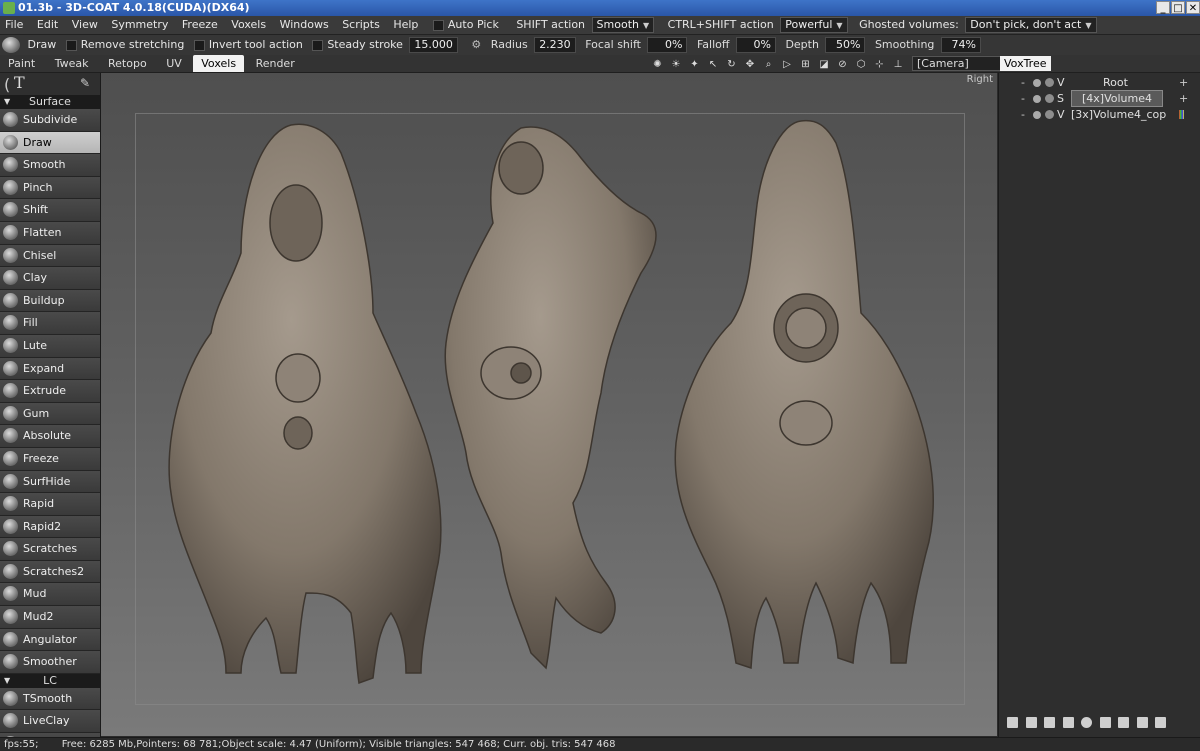 Image resolution: width=1200 pixels, height=751 pixels. Describe the element at coordinates (50, 595) in the screenshot. I see `tool-mud: Mud` at that location.